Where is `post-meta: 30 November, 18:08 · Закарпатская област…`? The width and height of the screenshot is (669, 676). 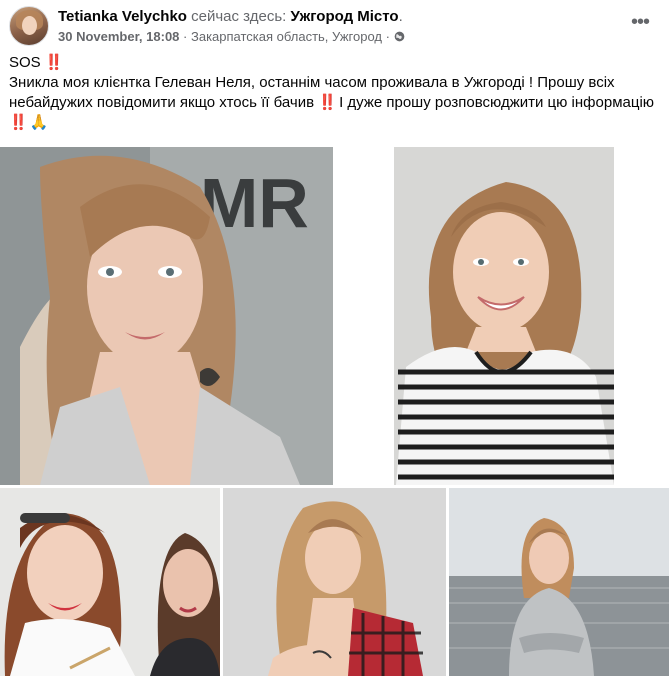
post-meta: 30 November, 18:08 · Закарпатская област… is located at coordinates (231, 36).